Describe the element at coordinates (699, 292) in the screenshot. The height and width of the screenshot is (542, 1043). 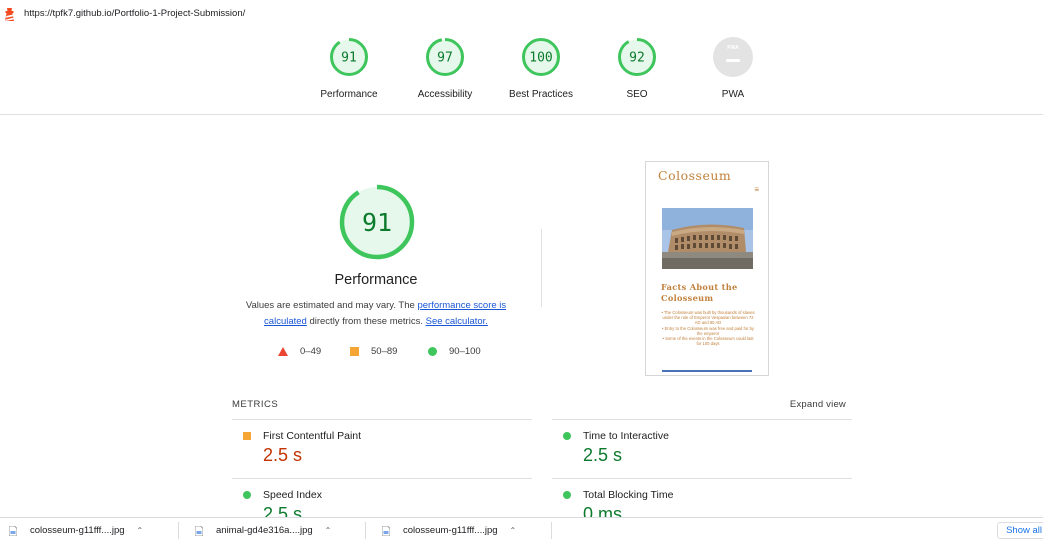
I see `screenshot-heading: Facts About the Colosseum` at that location.